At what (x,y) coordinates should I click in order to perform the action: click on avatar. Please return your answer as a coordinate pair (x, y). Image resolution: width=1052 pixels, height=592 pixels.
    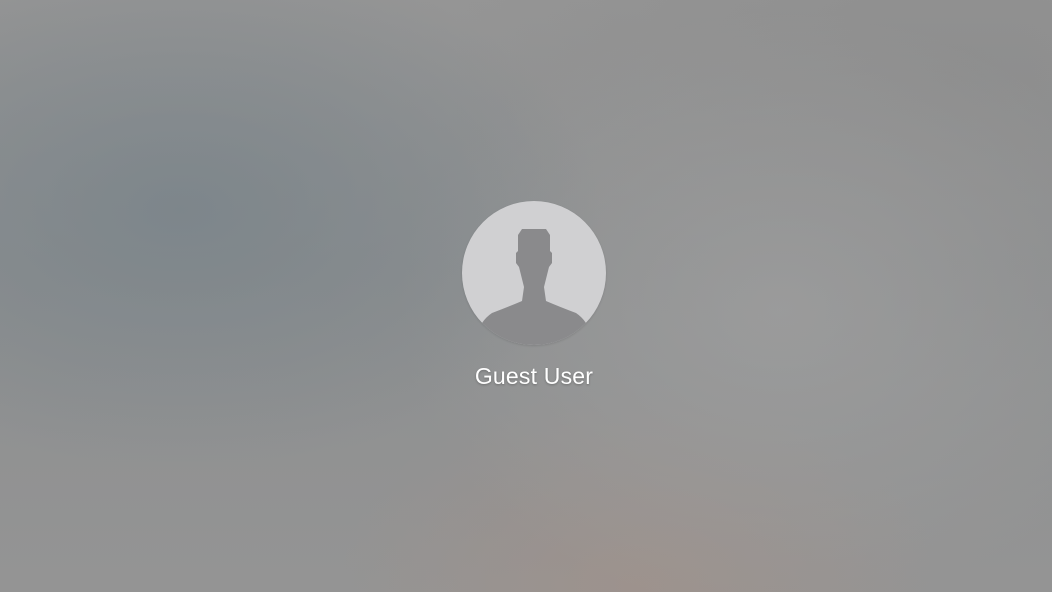
    Looking at the image, I should click on (534, 273).